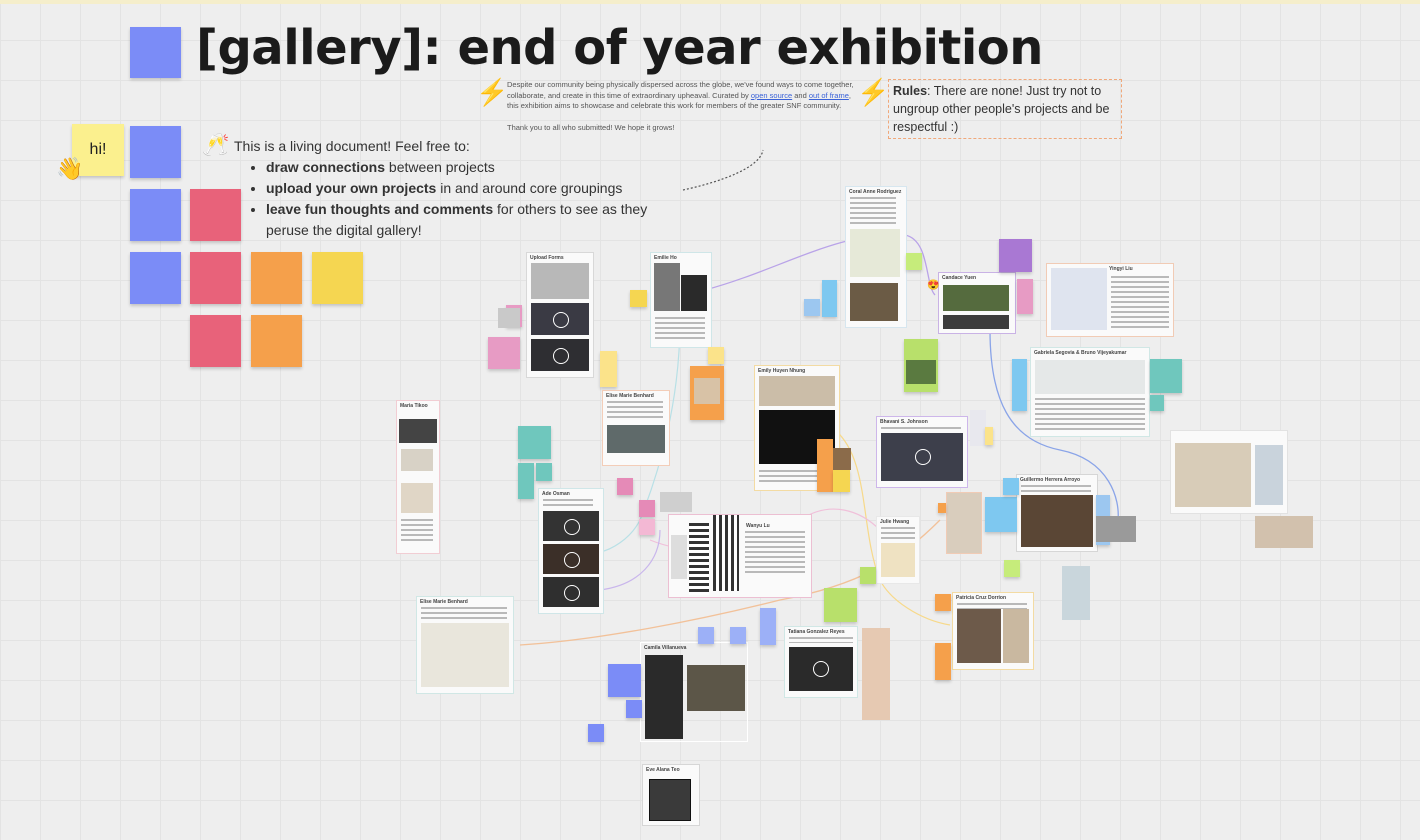  What do you see at coordinates (1057, 513) in the screenshot?
I see `project-card: Guillermo Herrera Arroyo` at bounding box center [1057, 513].